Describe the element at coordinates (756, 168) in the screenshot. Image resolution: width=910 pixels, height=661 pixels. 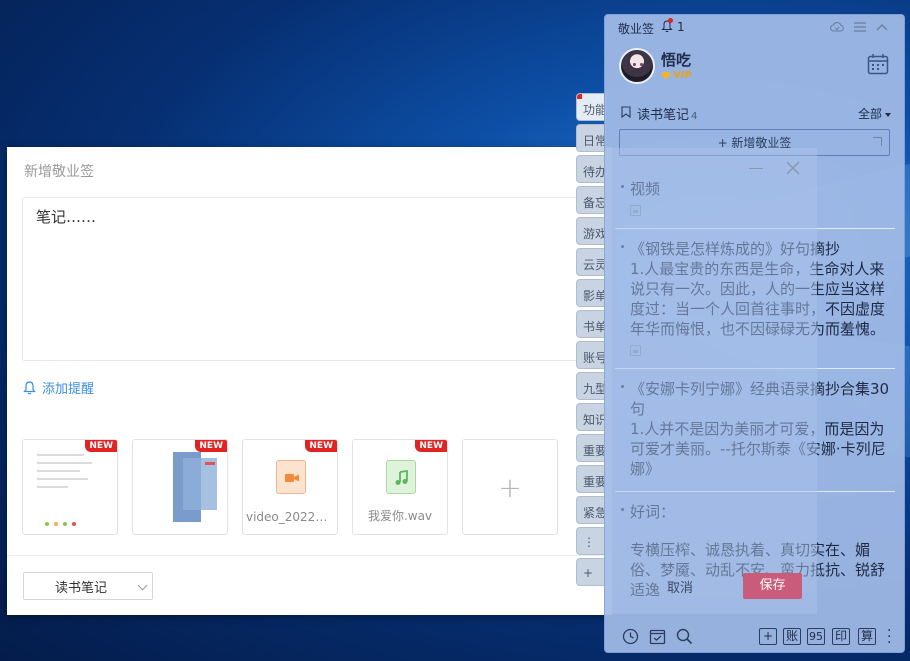
I see `minimize-icon` at that location.